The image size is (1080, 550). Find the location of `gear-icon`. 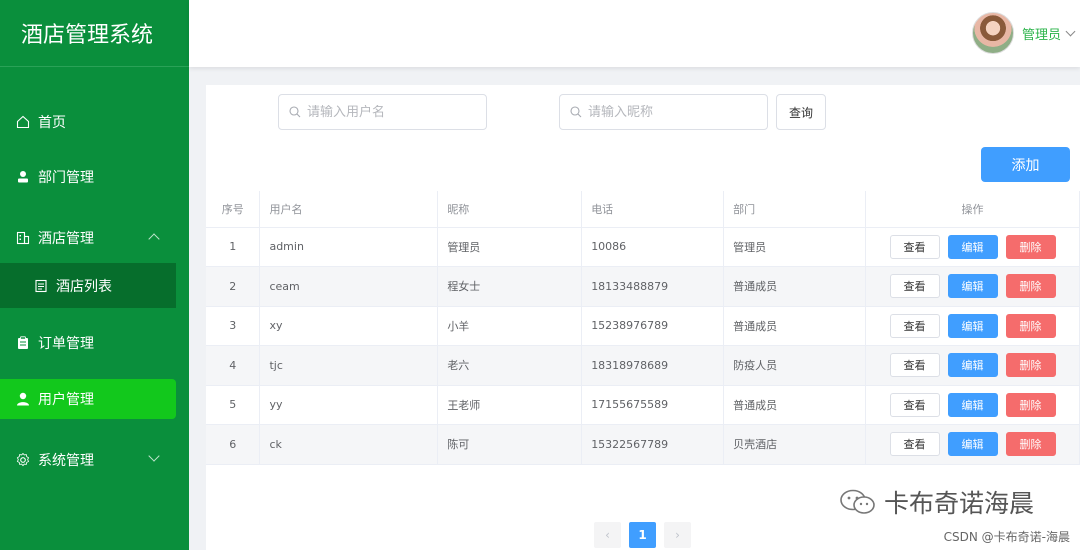

gear-icon is located at coordinates (23, 460).